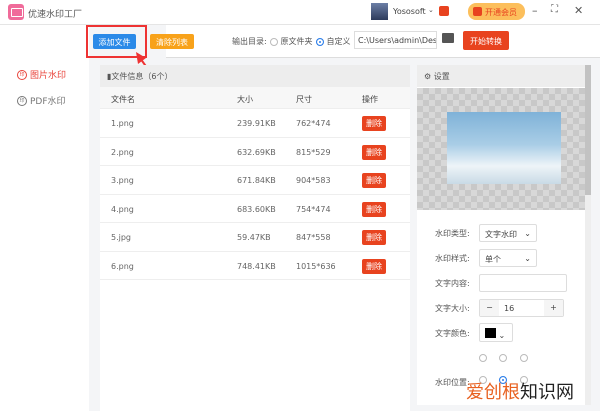 The image size is (600, 411). Describe the element at coordinates (501, 234) in the screenshot. I see `type-value: 文字水印` at that location.